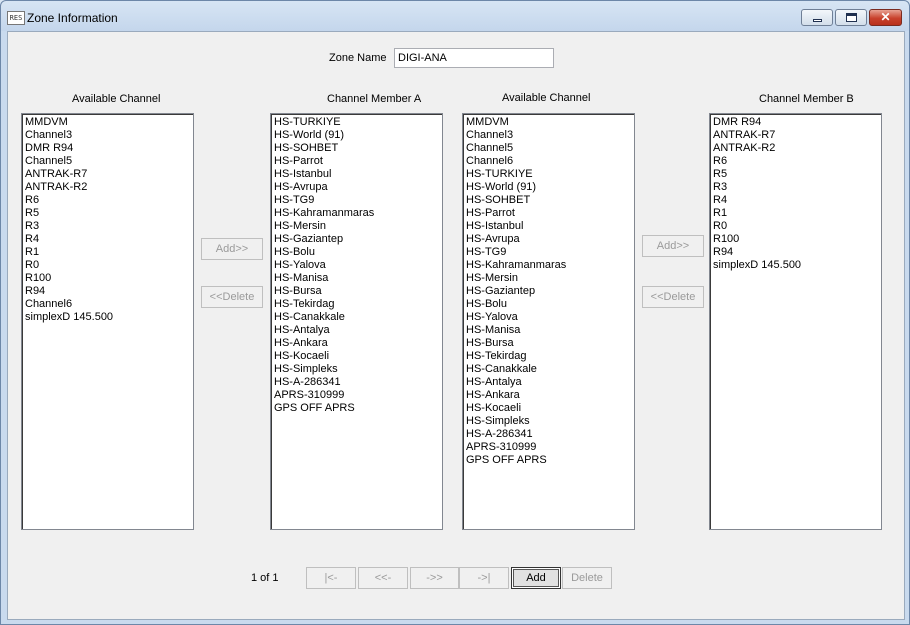 The height and width of the screenshot is (625, 910). I want to click on previous-page-button: <<-, so click(383, 578).